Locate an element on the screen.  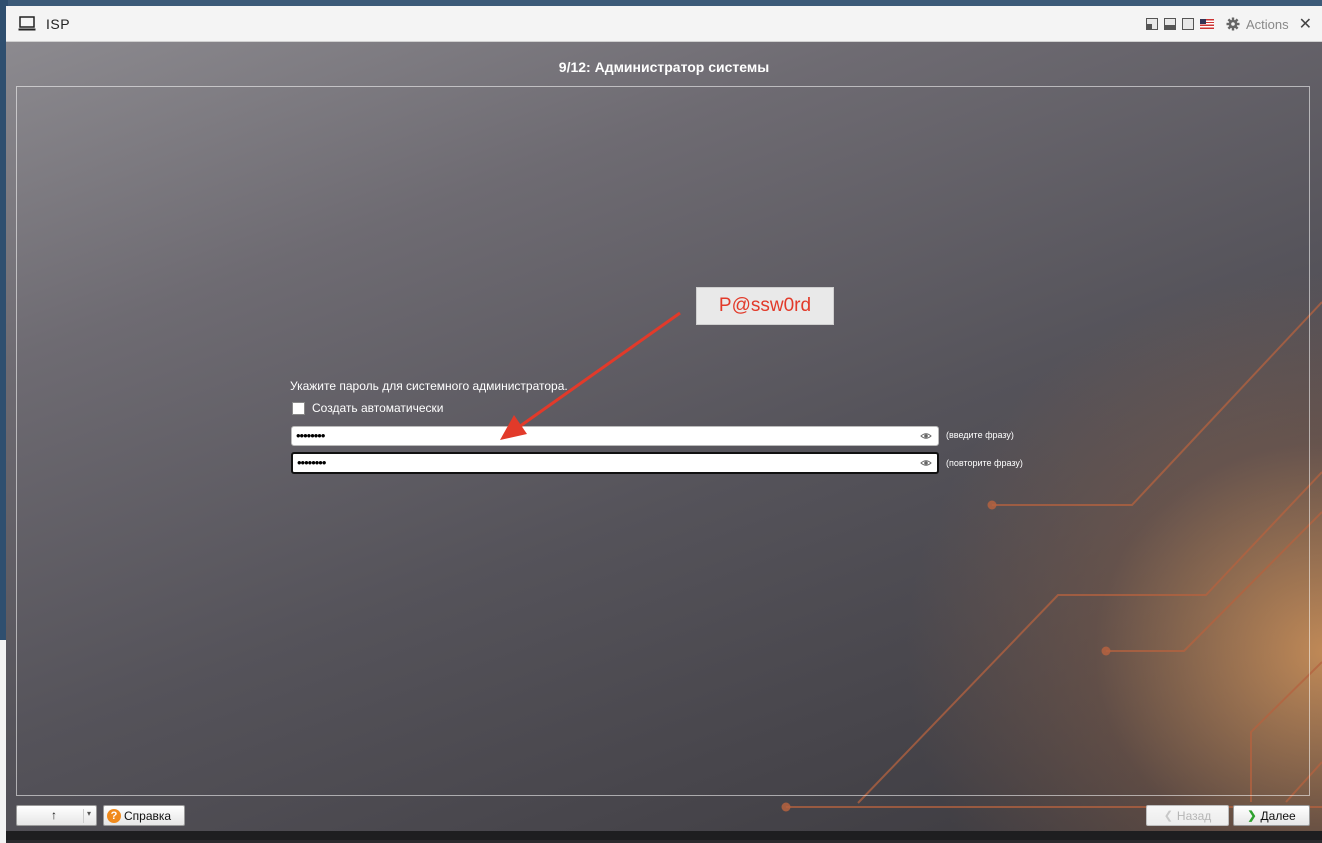
help-icon: ? is located at coordinates (114, 815).